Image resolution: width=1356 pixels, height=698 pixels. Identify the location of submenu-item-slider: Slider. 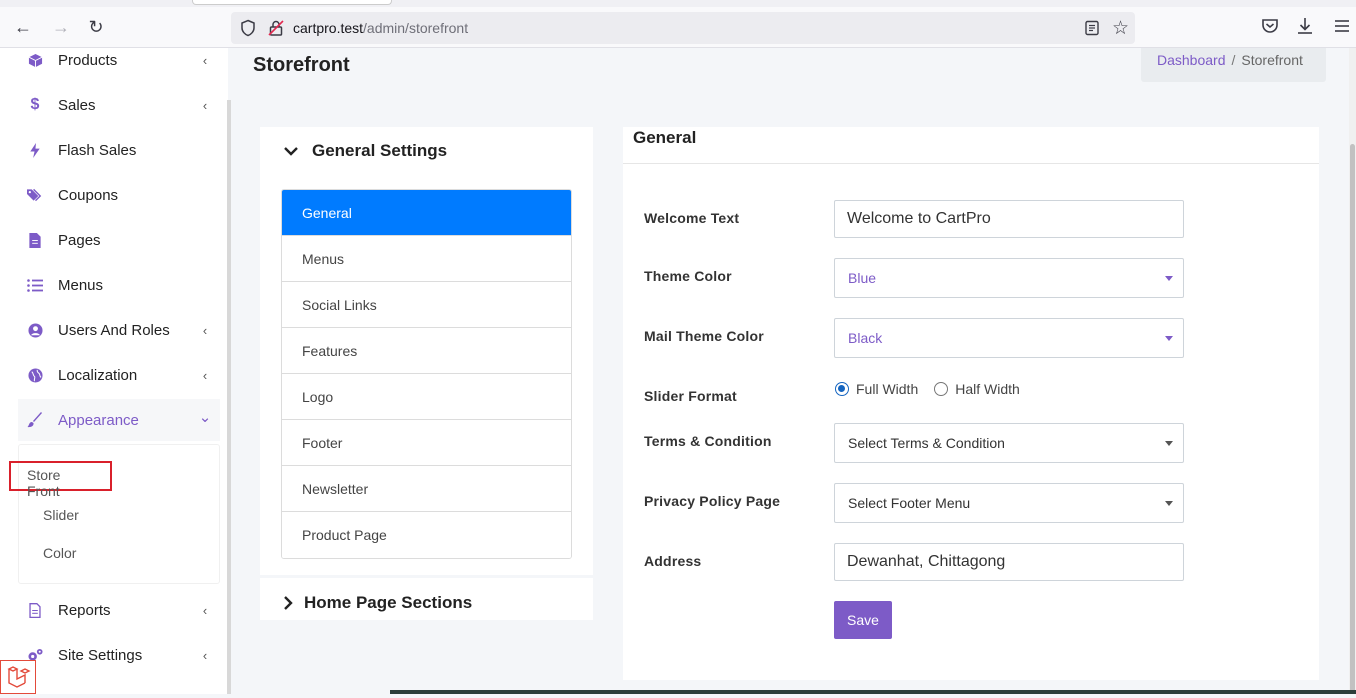
(61, 515).